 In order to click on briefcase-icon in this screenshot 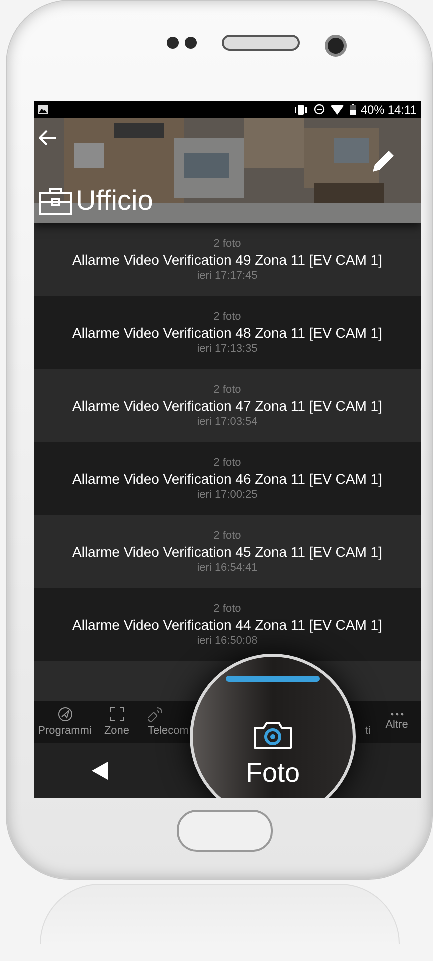, I will do `click(55, 201)`.